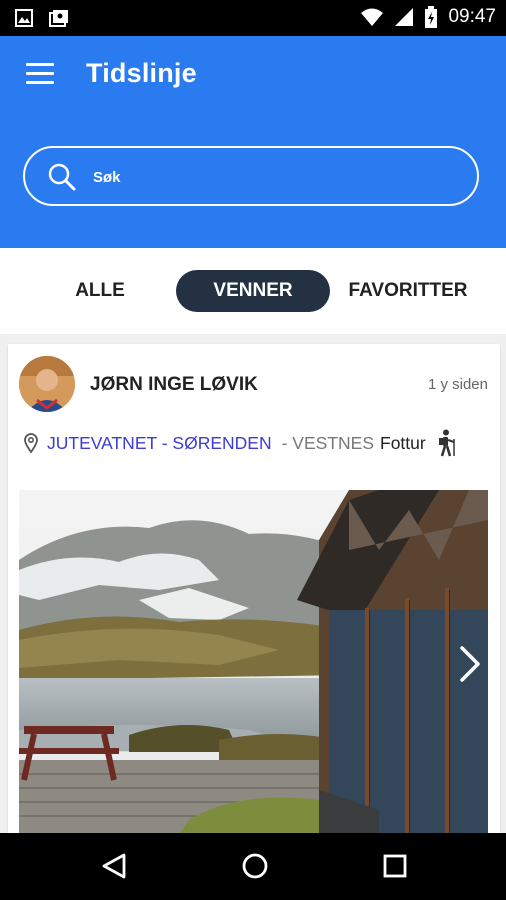  What do you see at coordinates (472, 16) in the screenshot?
I see `clock: 09:47` at bounding box center [472, 16].